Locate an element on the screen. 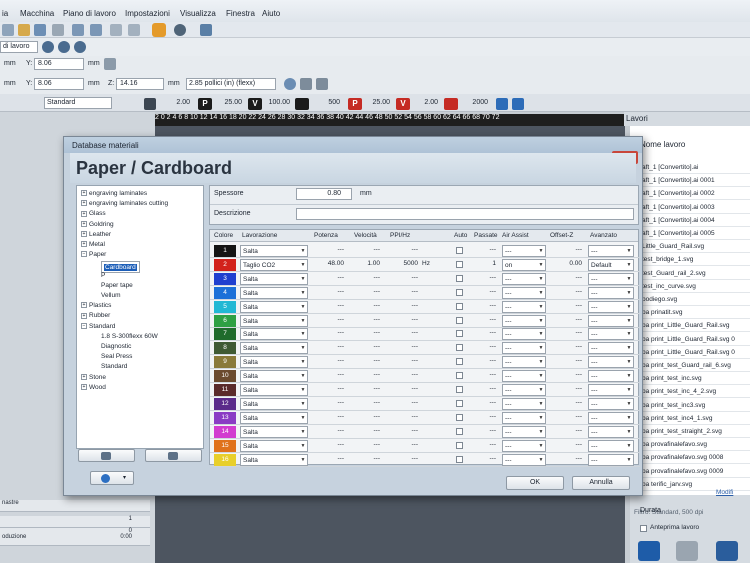 This screenshot has width=750, height=563. job-list-item: aft_1 [Convertito].ai is located at coordinates (695, 168).